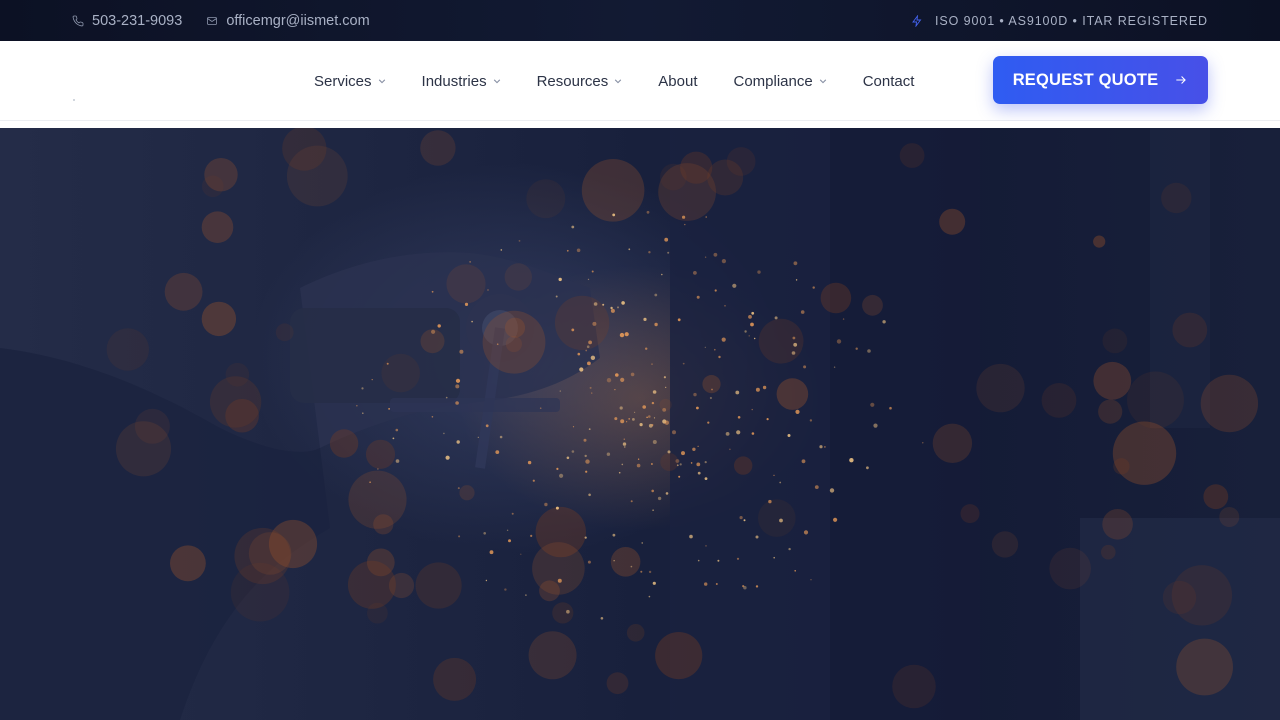 Image resolution: width=1280 pixels, height=720 pixels. Describe the element at coordinates (78, 20) in the screenshot. I see `phone-icon` at that location.